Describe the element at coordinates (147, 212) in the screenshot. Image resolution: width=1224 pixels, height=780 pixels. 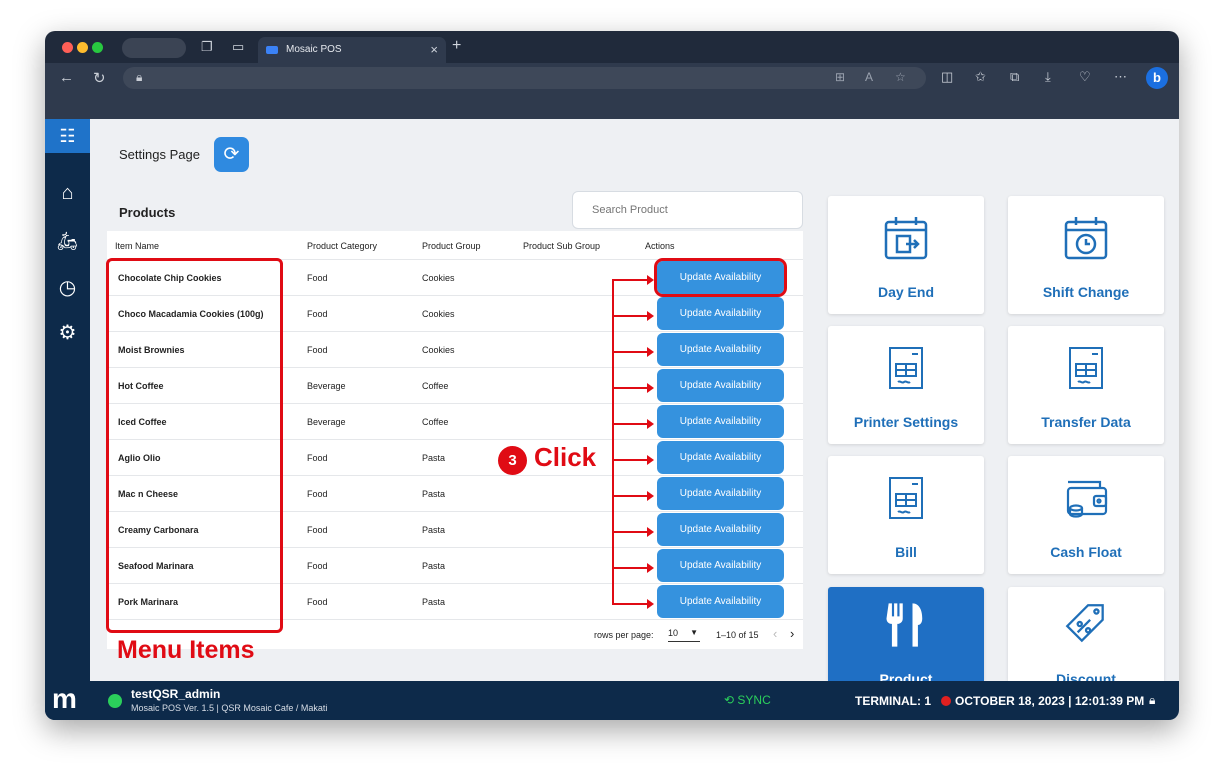
I see `products-title: Products` at that location.